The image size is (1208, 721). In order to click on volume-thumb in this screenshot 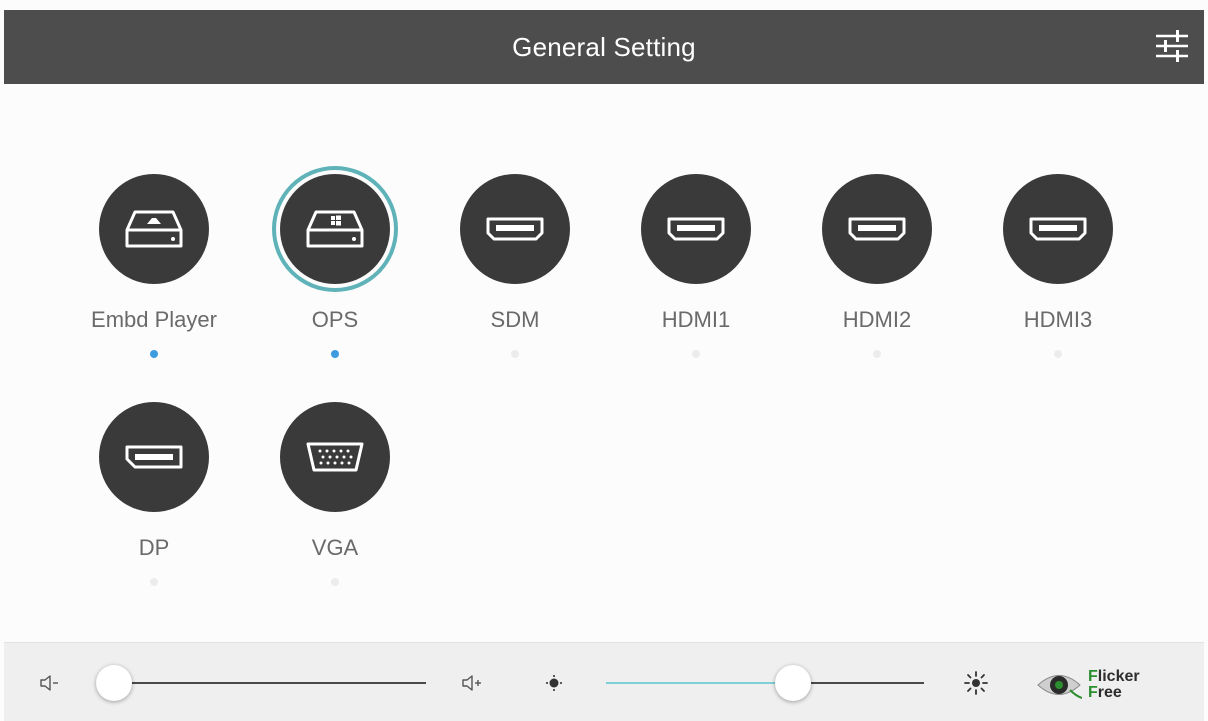, I will do `click(114, 683)`.